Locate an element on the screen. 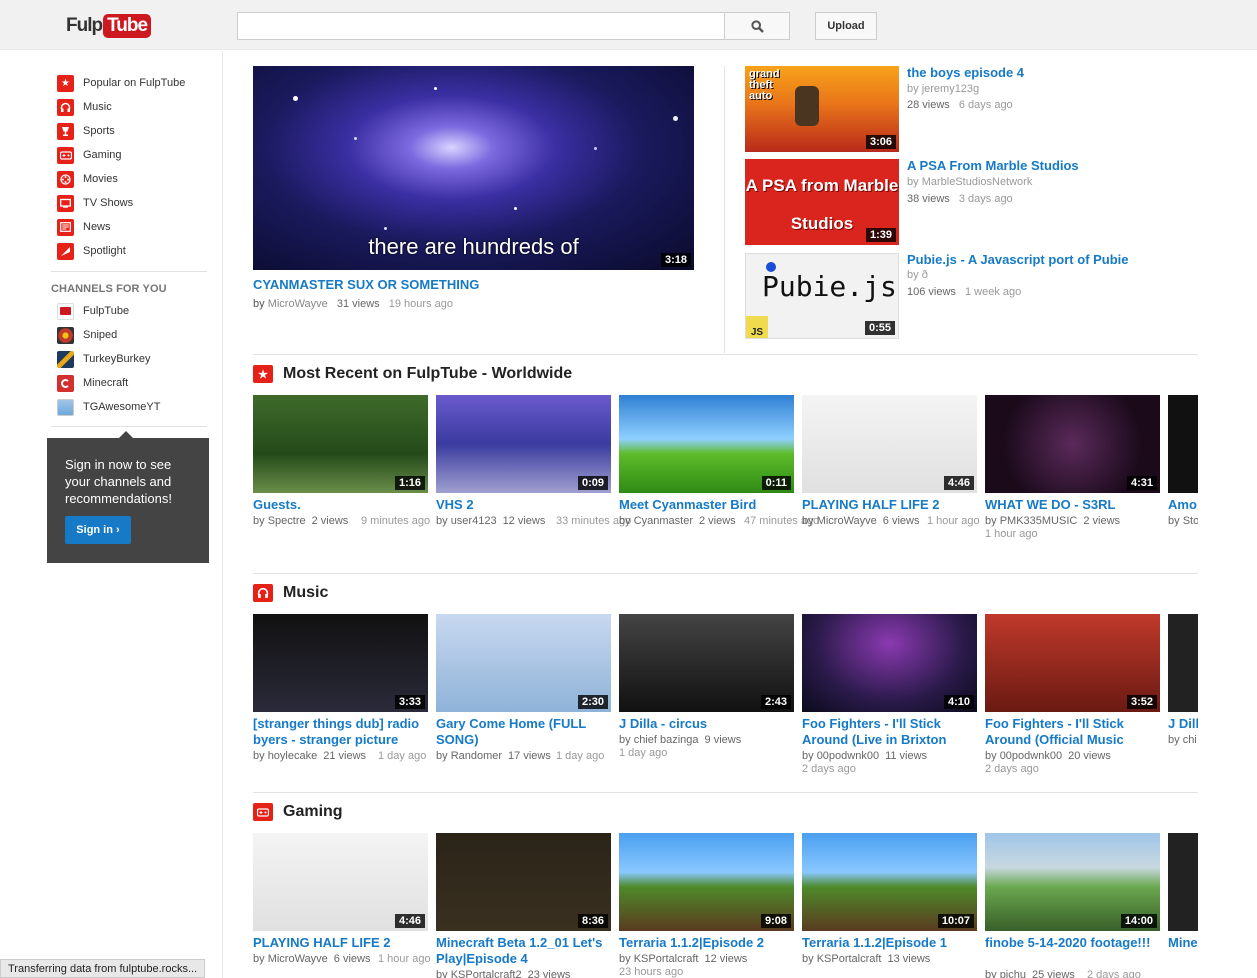  film-reel-icon is located at coordinates (65, 179).